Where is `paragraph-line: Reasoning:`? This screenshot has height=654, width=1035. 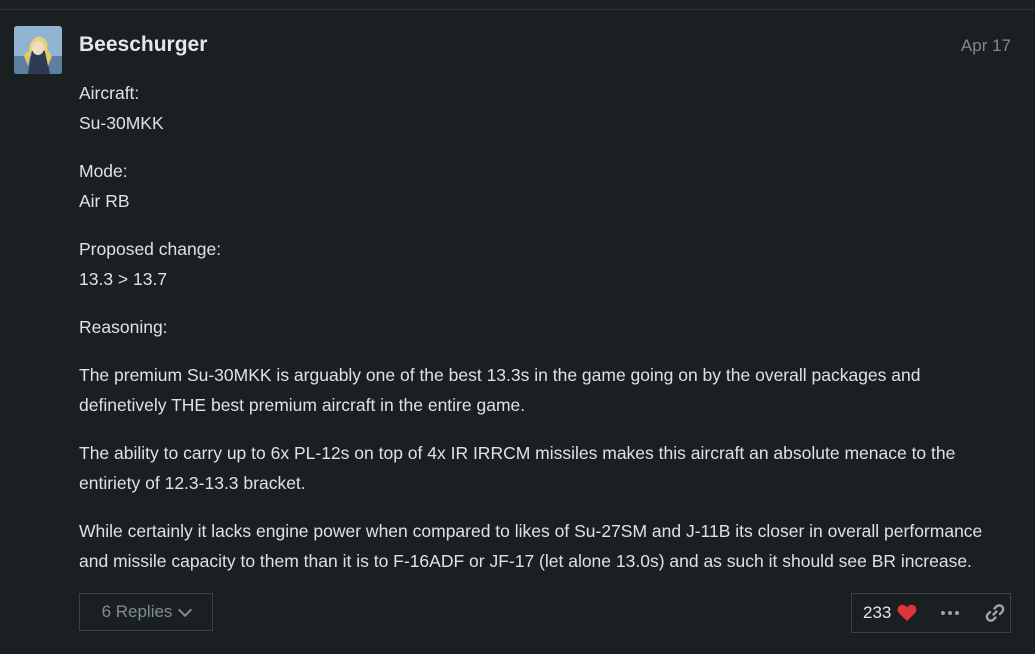
paragraph-line: Reasoning: is located at coordinates (123, 327).